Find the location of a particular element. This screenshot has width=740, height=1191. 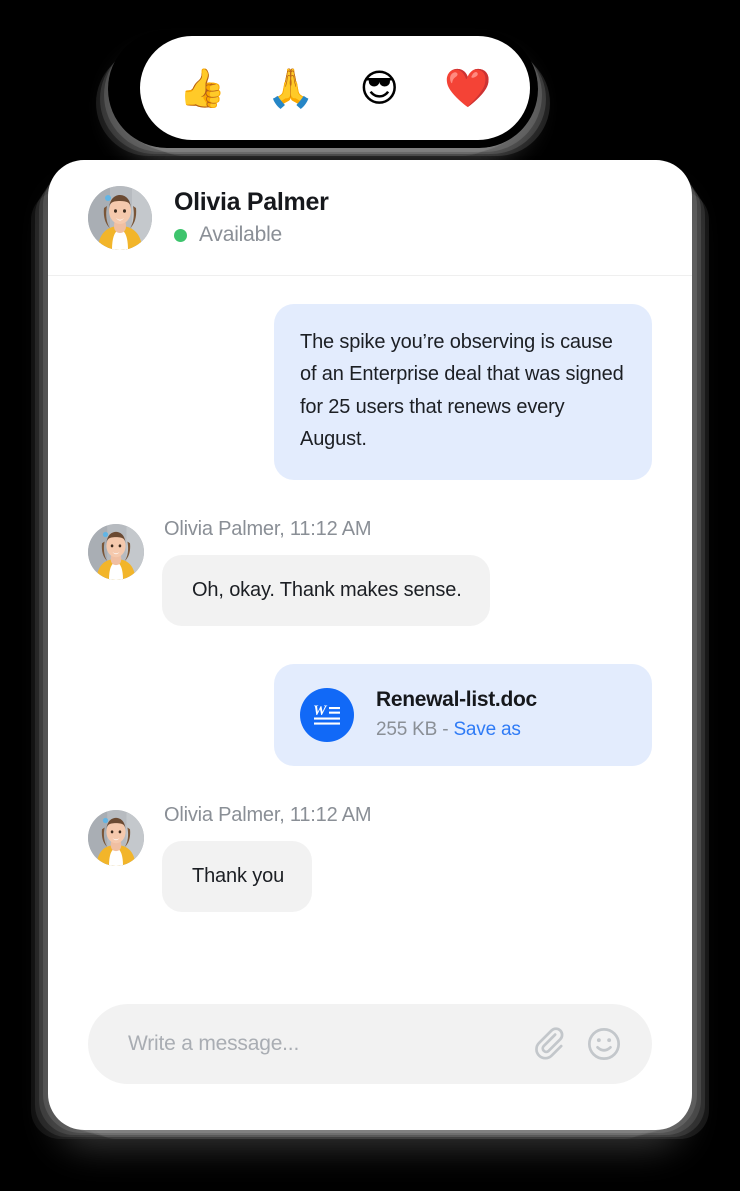

status-label: Available is located at coordinates (241, 235).